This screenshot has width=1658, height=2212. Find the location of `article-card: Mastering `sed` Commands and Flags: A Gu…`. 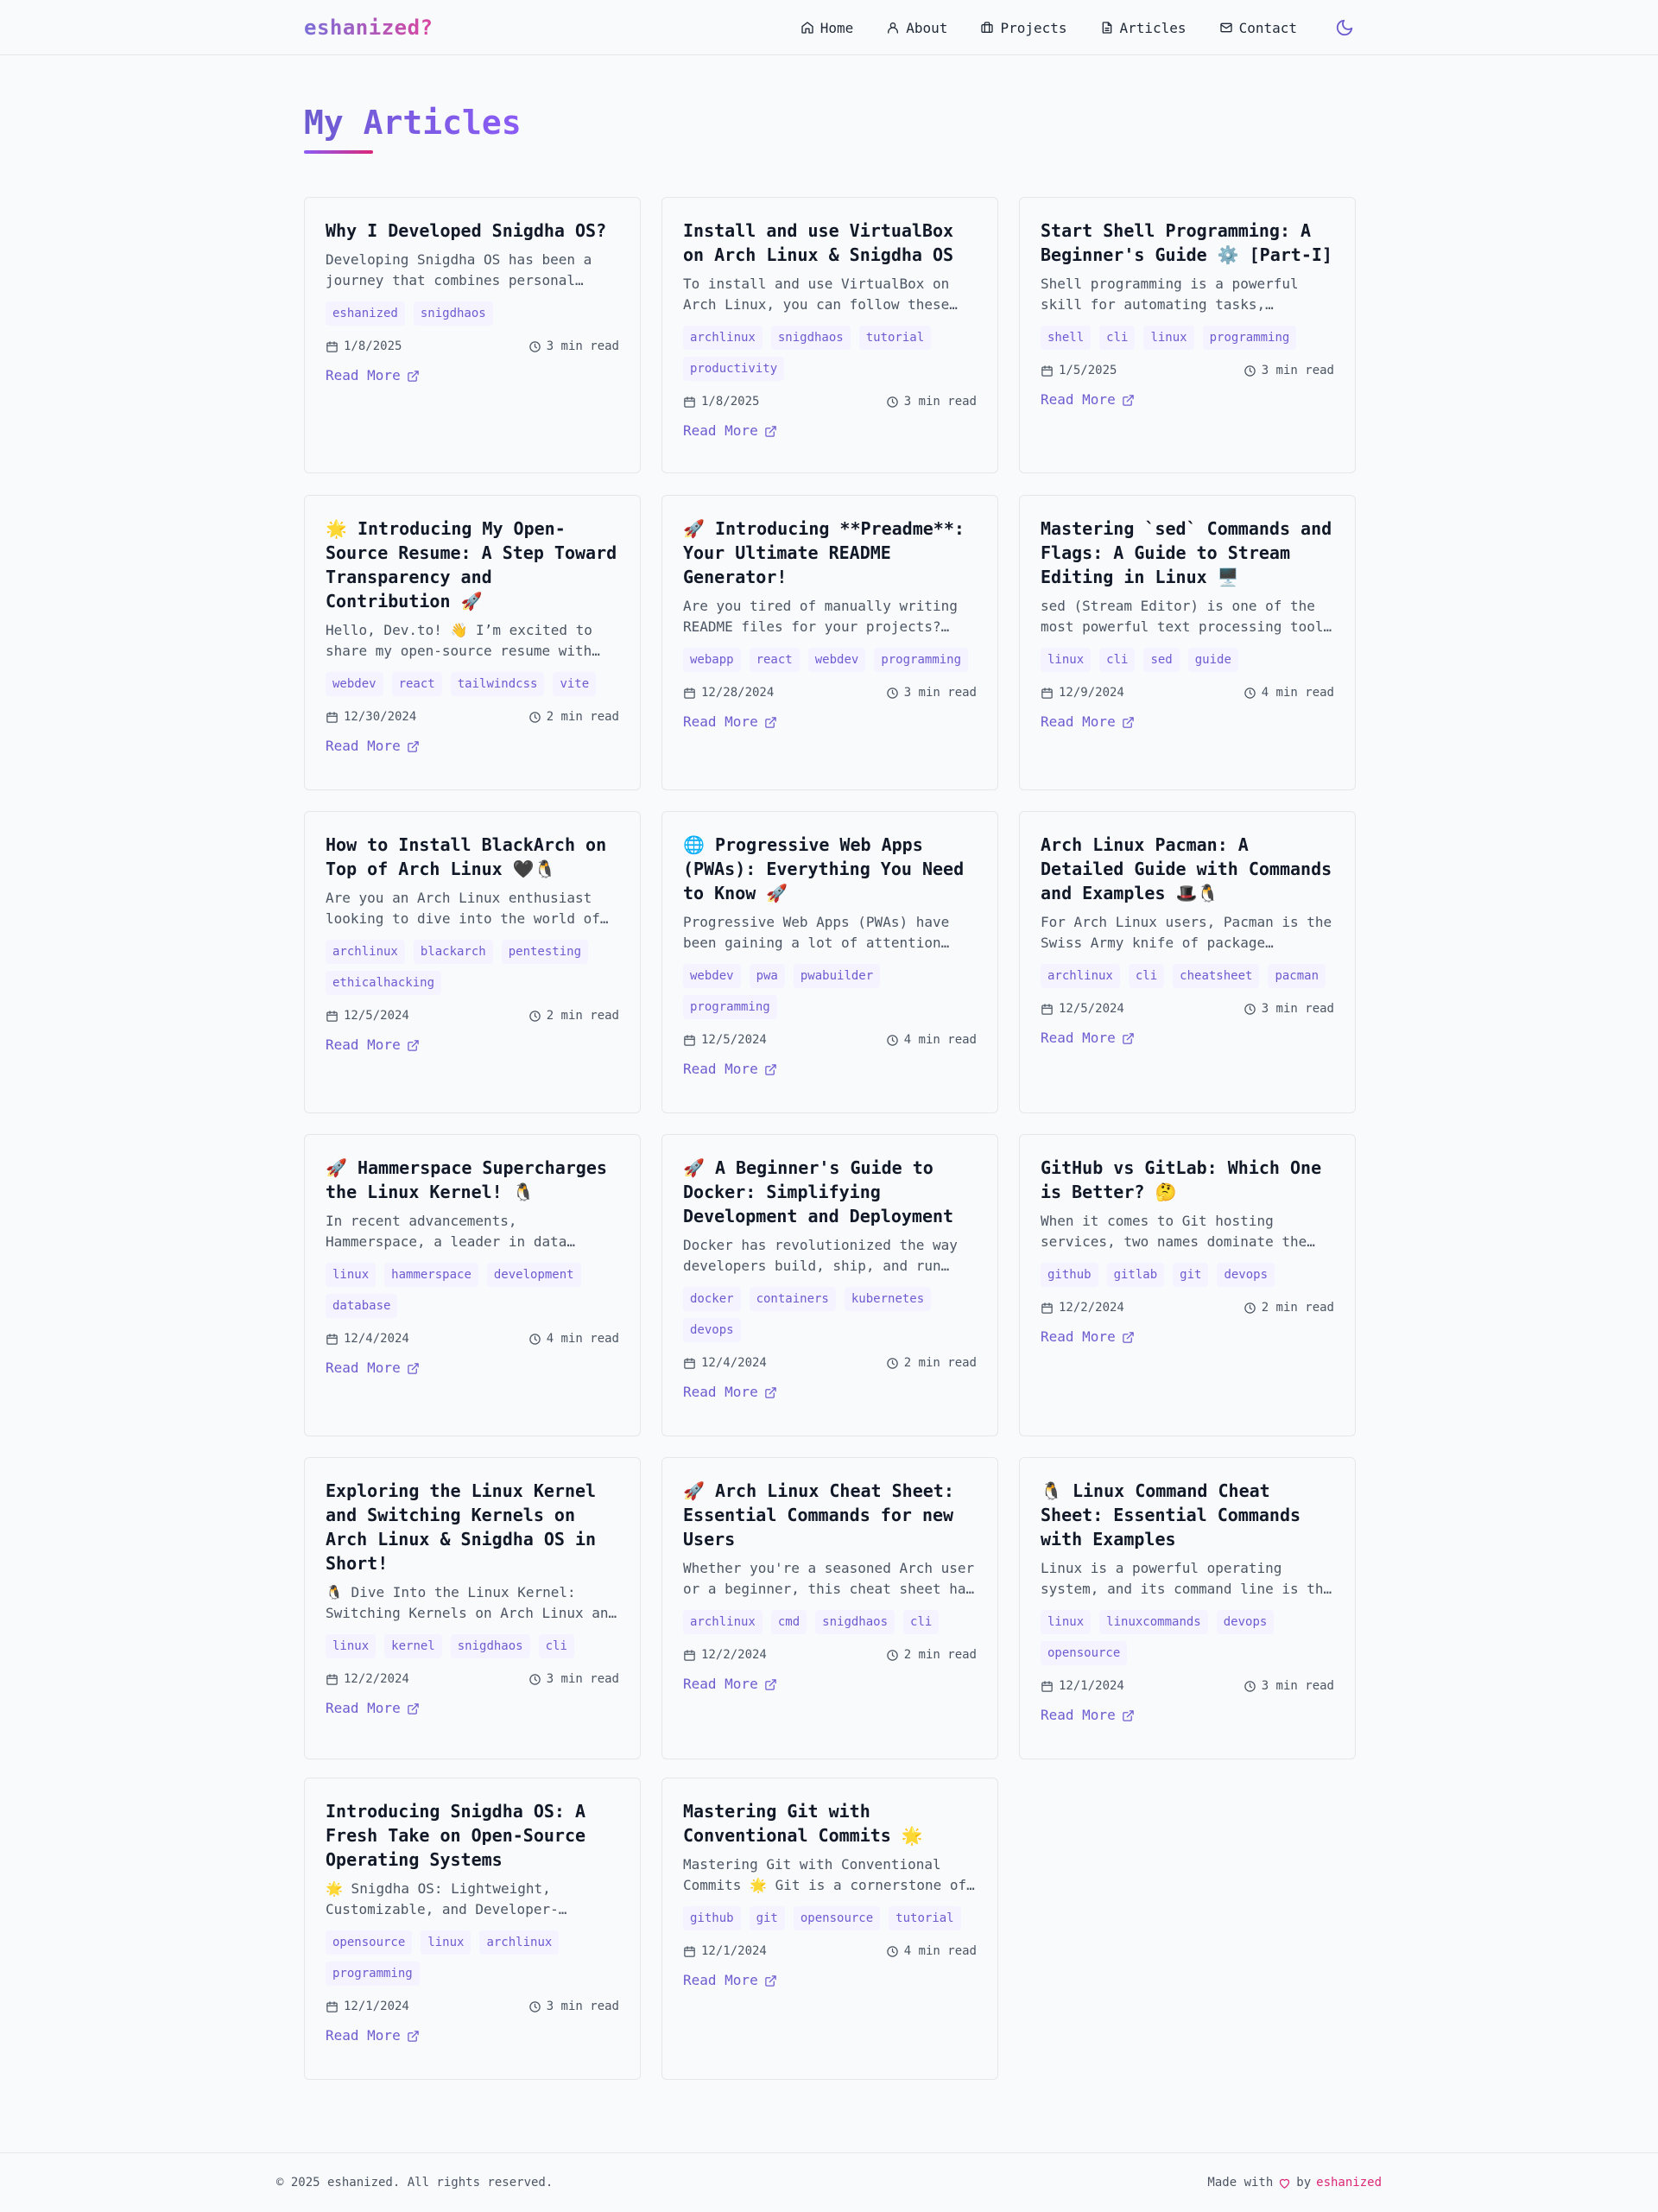

article-card: Mastering `sed` Commands and Flags: A Gu… is located at coordinates (1187, 642).